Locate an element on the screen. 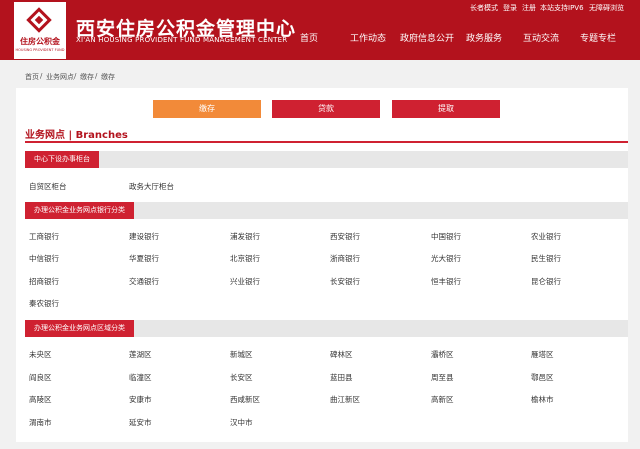 The width and height of the screenshot is (640, 449). list-item: 曲江新区 is located at coordinates (345, 399).